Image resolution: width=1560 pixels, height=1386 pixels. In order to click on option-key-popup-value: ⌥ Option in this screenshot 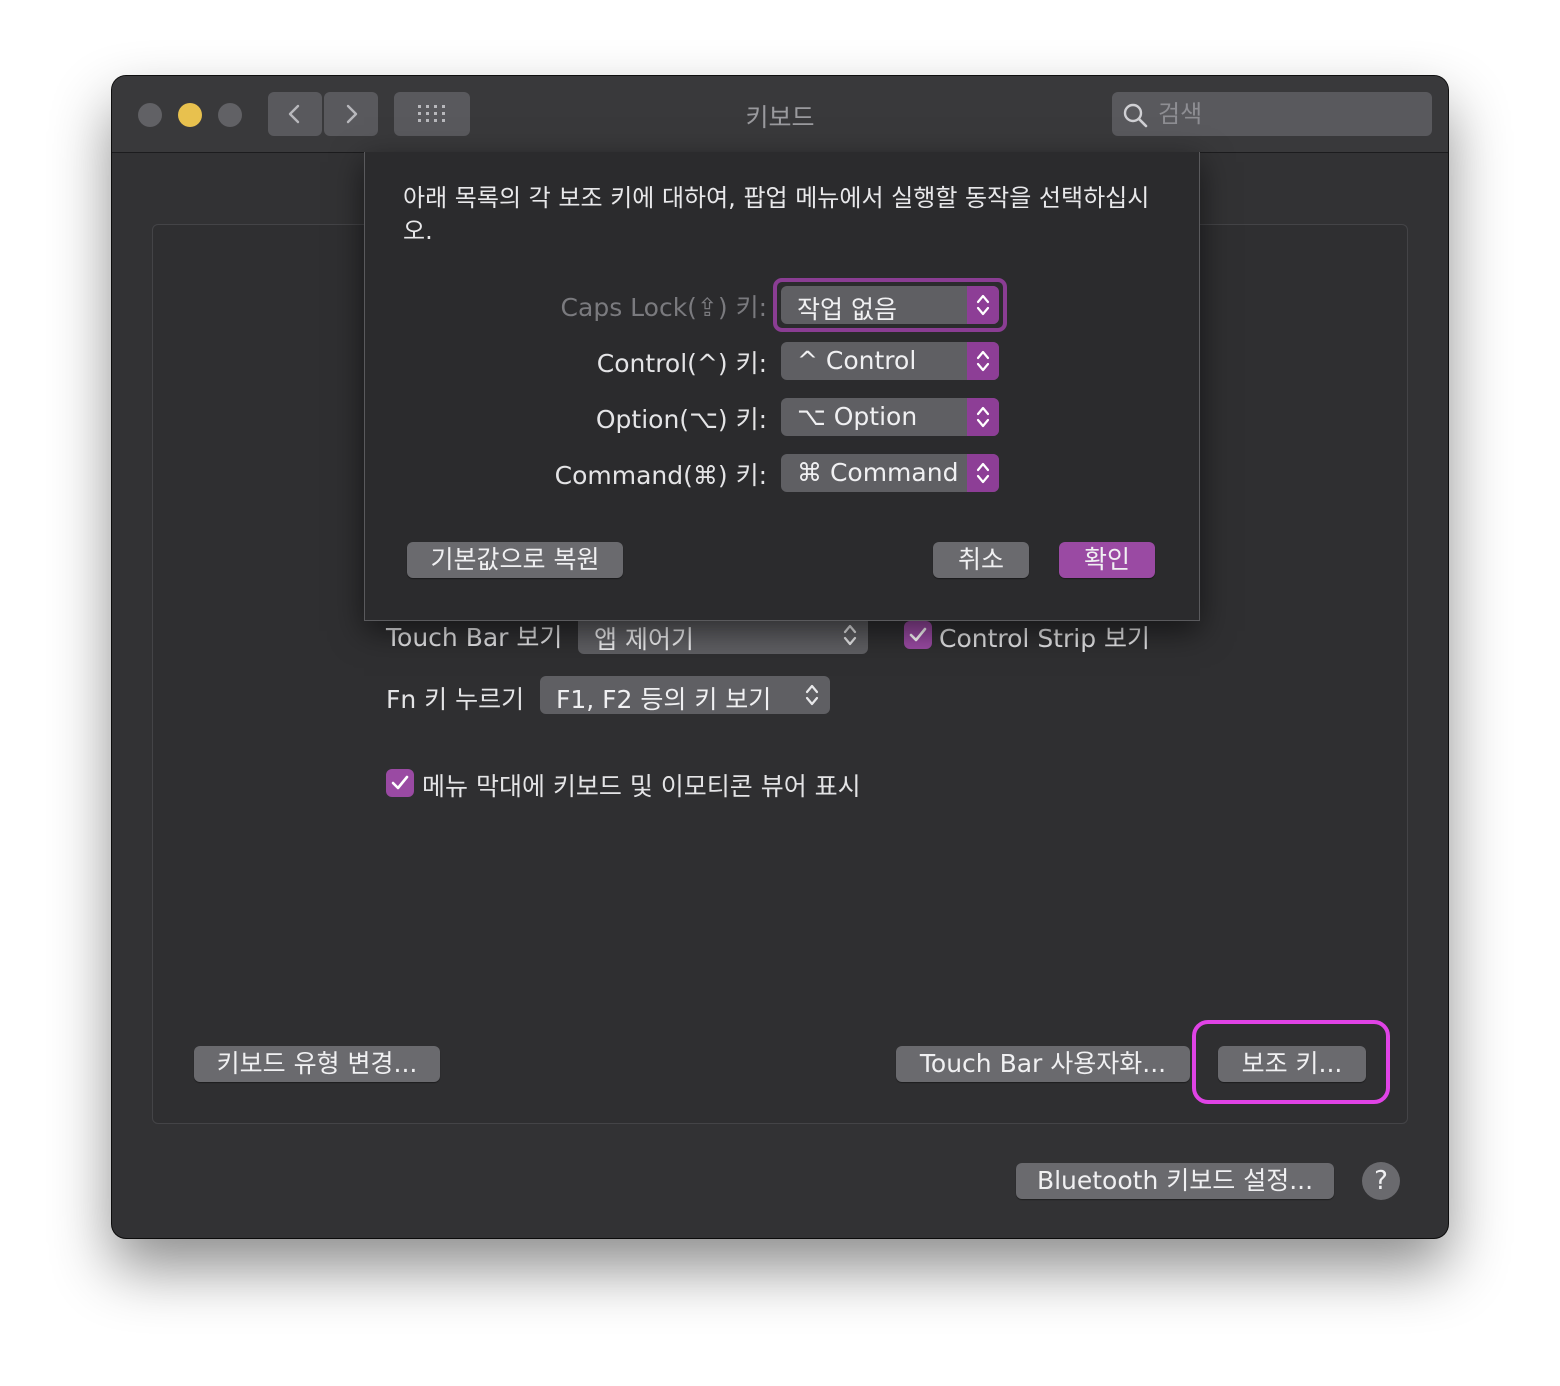, I will do `click(857, 416)`.